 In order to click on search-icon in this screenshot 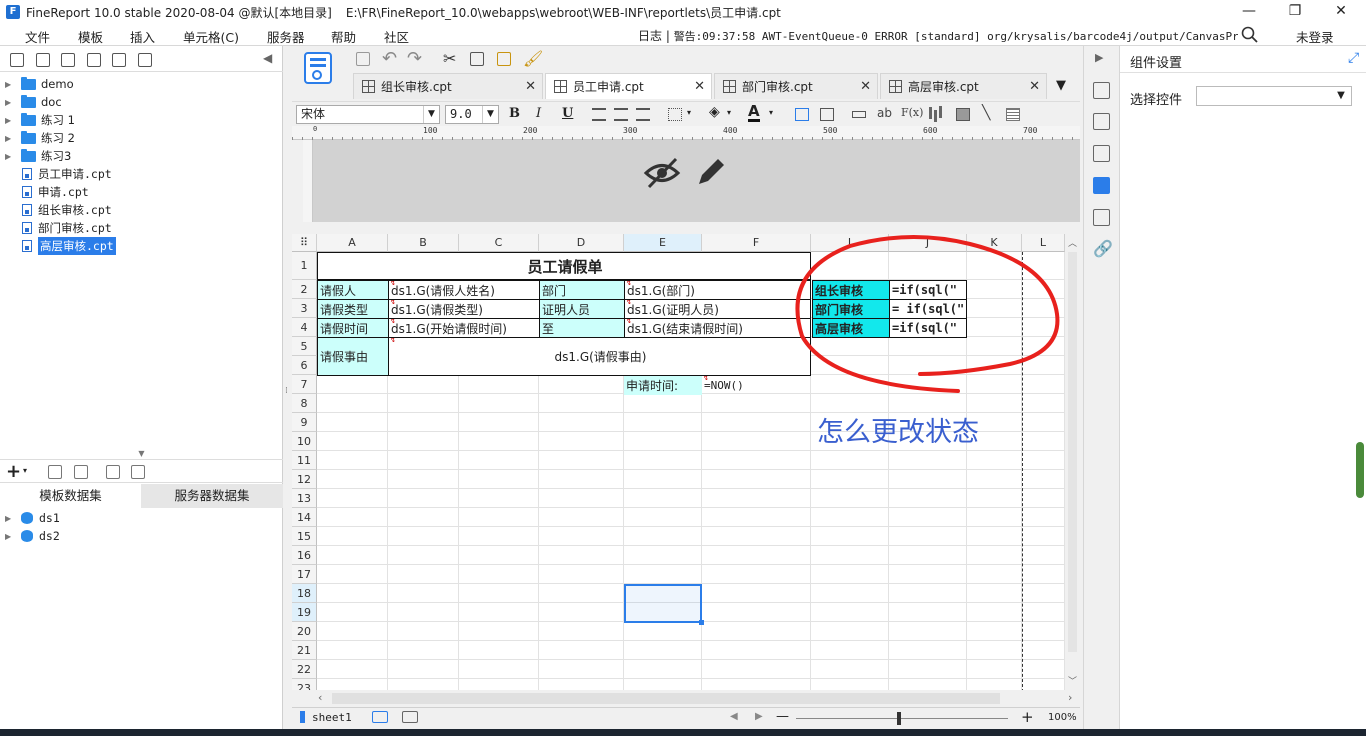, I will do `click(1250, 35)`.